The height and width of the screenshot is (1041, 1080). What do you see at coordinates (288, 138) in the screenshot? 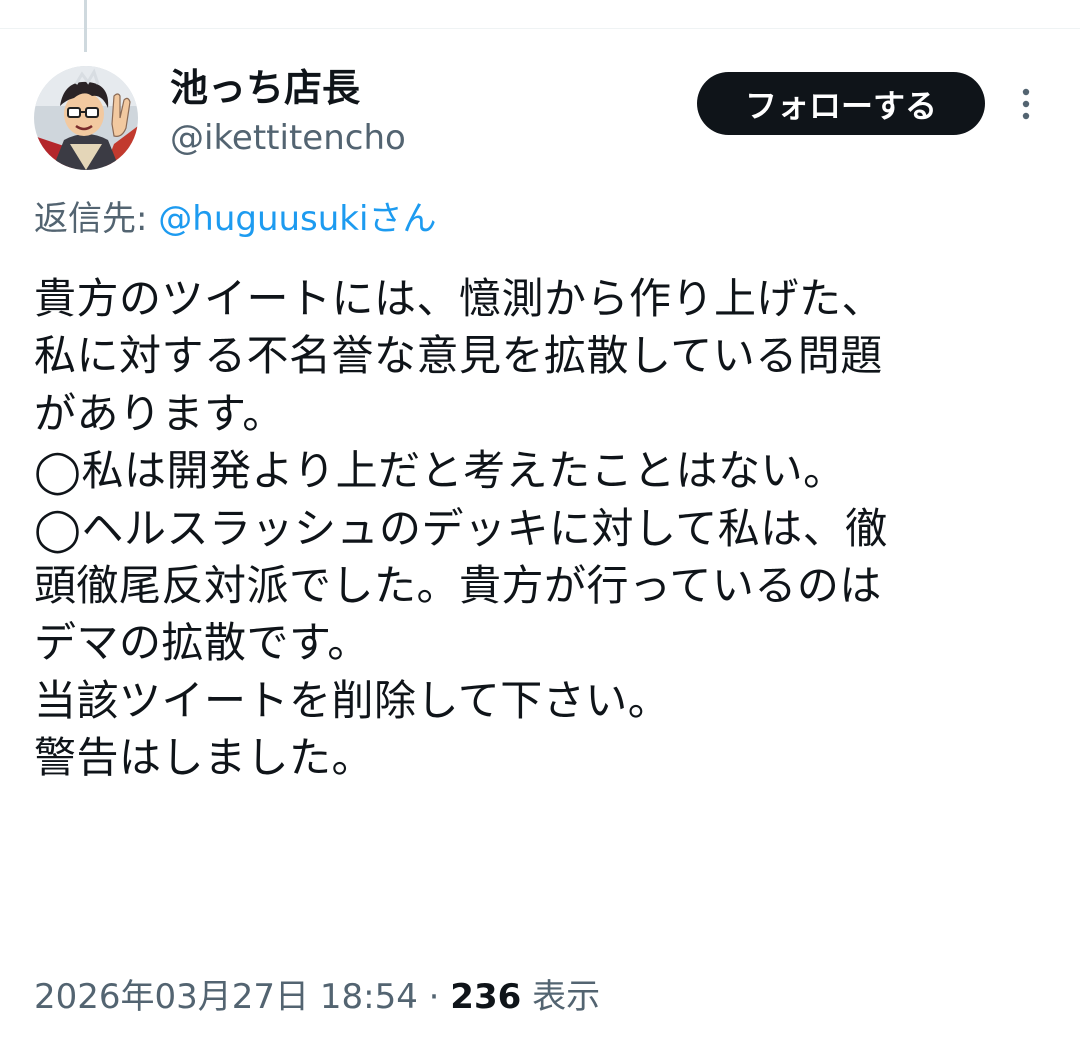
I see `username-handle: @ikettitencho` at bounding box center [288, 138].